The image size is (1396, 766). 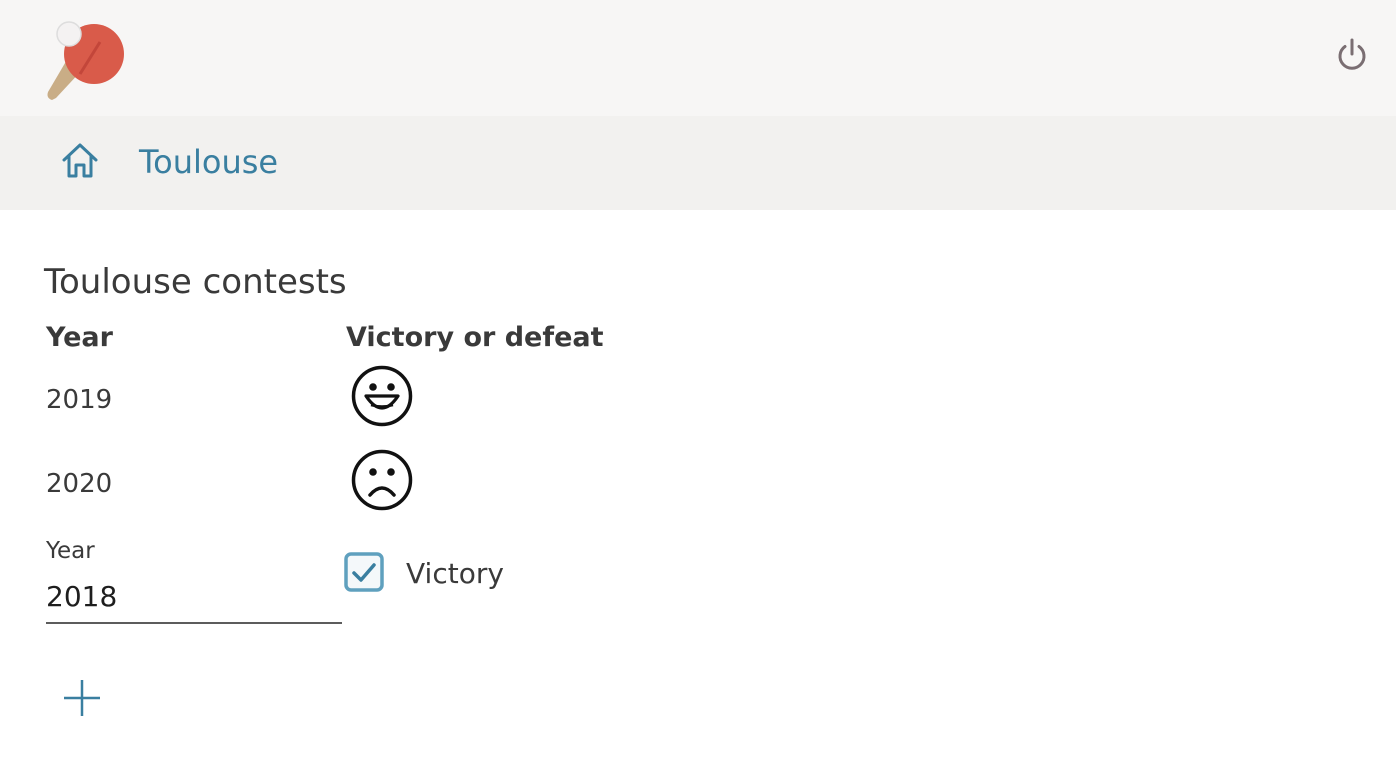 I want to click on victory-checkbox-label: Victory, so click(x=455, y=573).